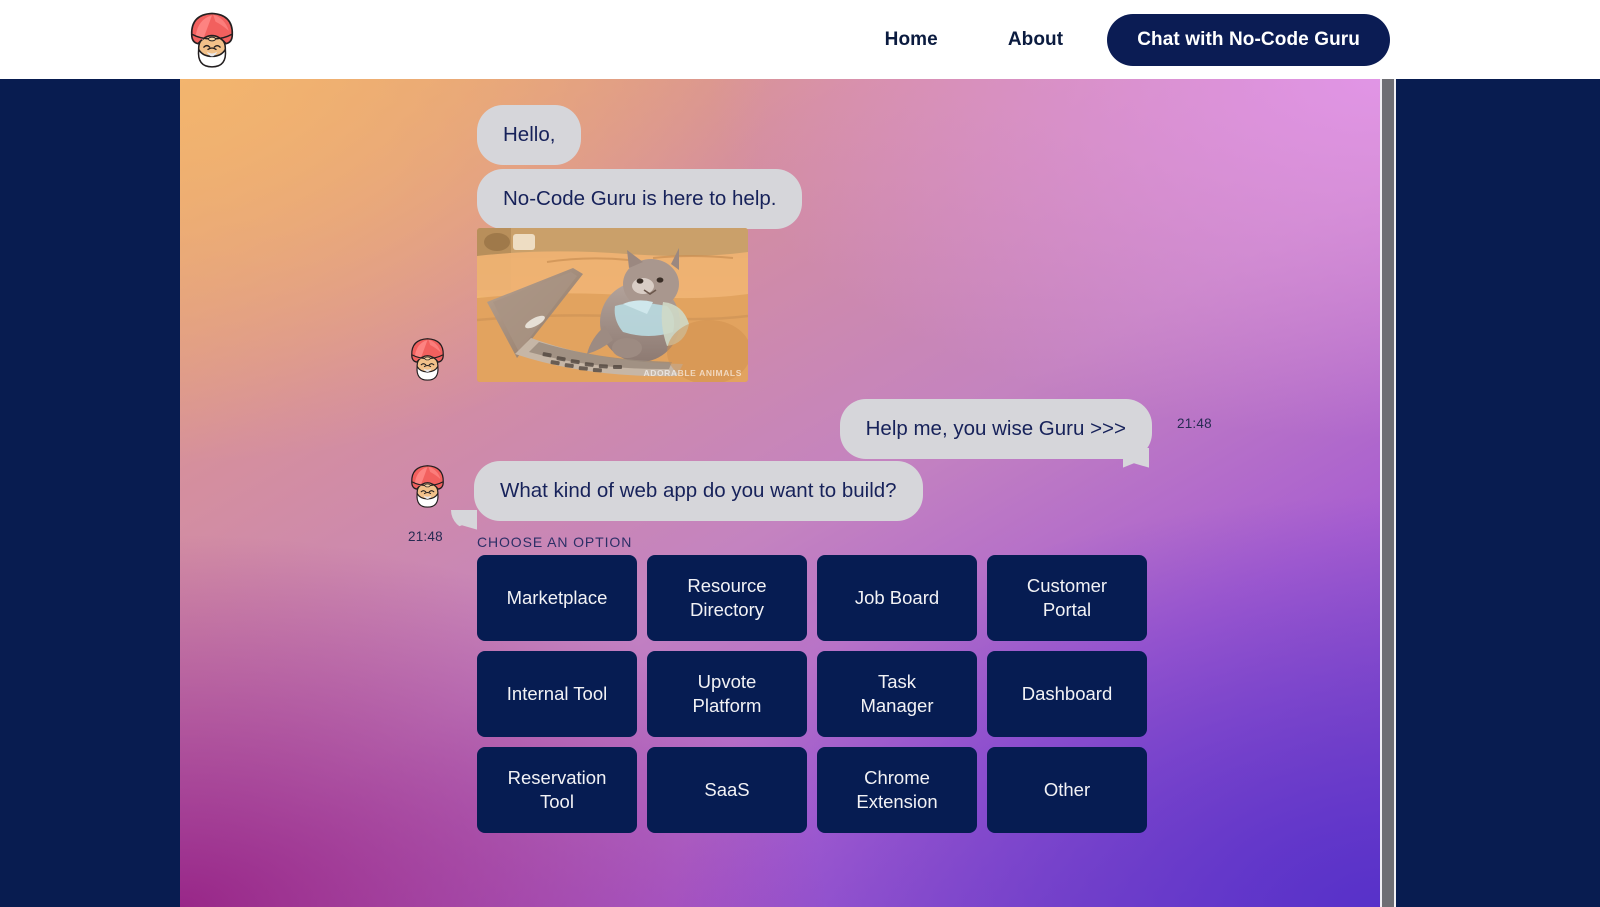 The width and height of the screenshot is (1600, 907). I want to click on option-internal-tool: Internal Tool, so click(557, 694).